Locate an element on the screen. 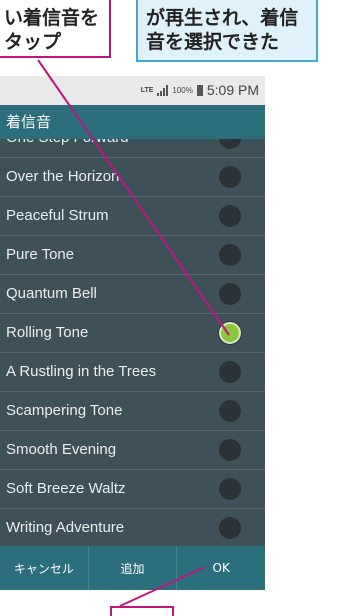 Image resolution: width=360 pixels, height=616 pixels. ringtone-label: One Step Forward is located at coordinates (67, 142).